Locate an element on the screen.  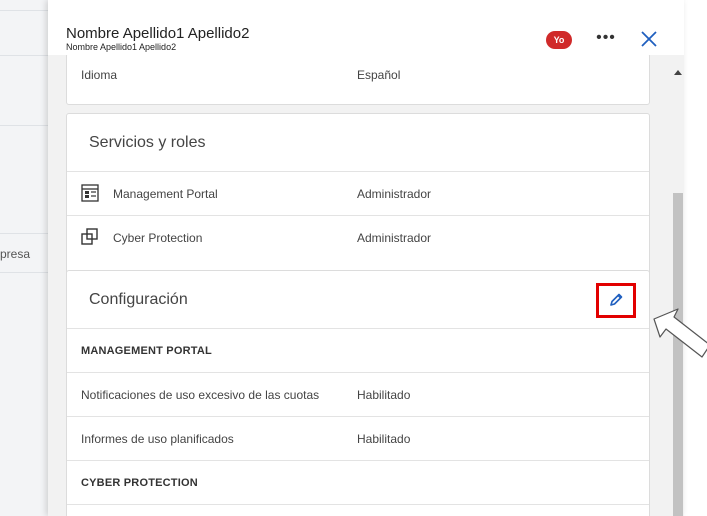
current-user-badge: Yo is located at coordinates (559, 40).